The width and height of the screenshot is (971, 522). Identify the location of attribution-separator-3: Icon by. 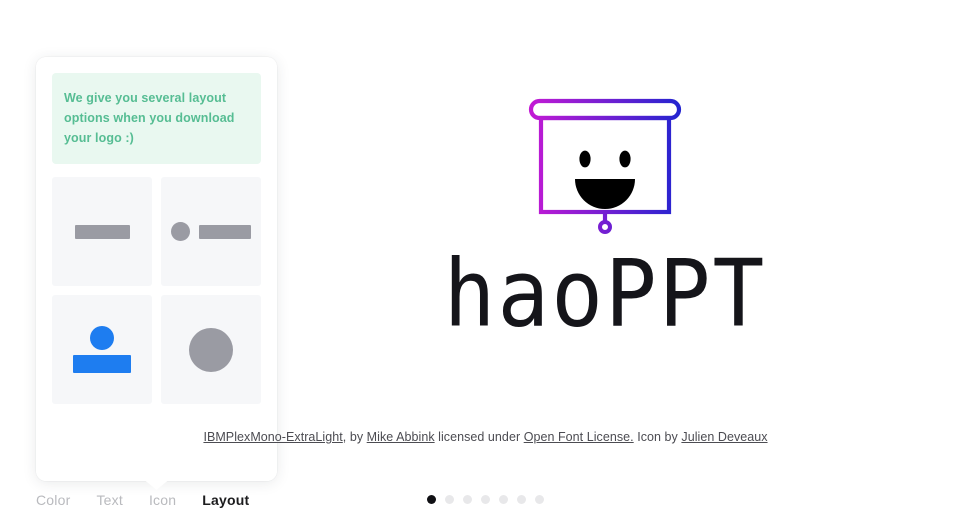
(657, 437).